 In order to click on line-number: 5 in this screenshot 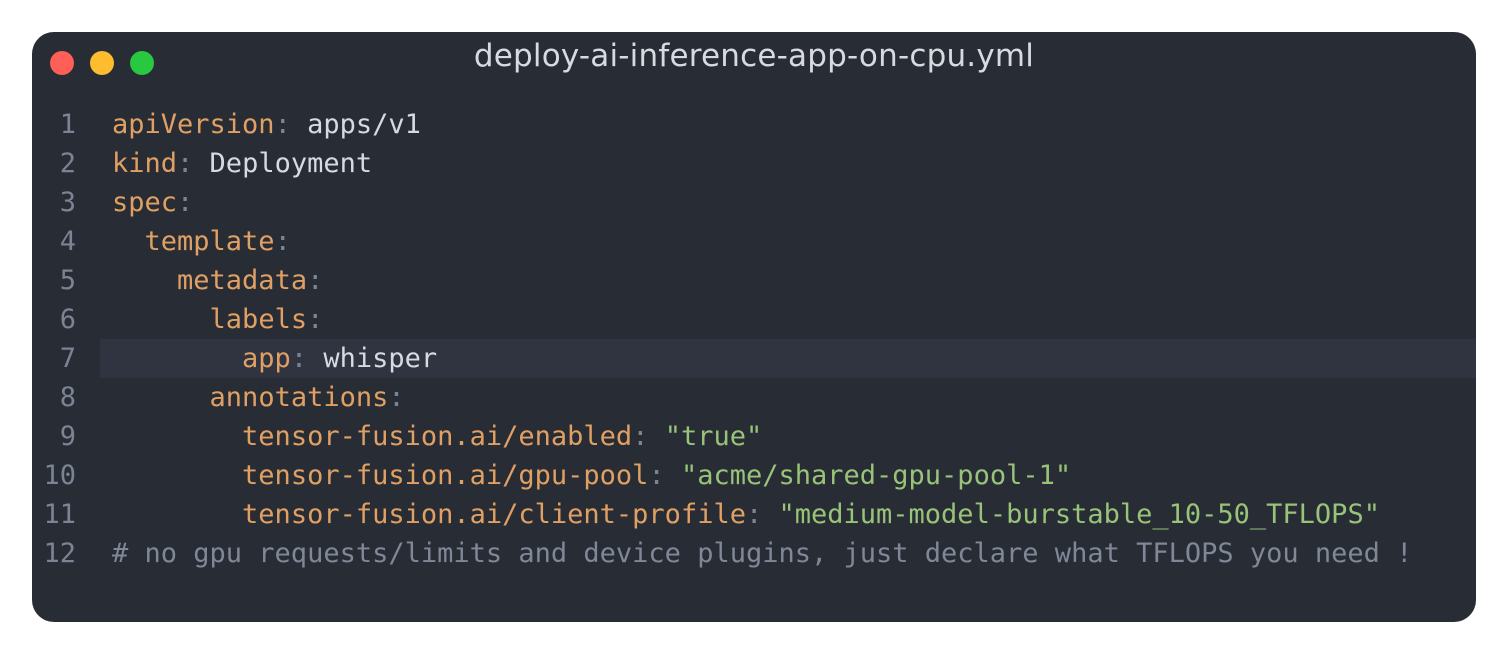, I will do `click(67, 280)`.